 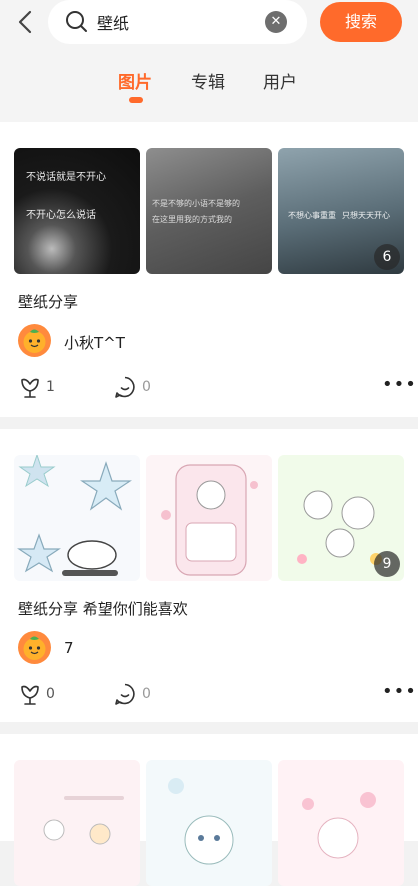 I want to click on post-thumbnail: 9, so click(x=341, y=518).